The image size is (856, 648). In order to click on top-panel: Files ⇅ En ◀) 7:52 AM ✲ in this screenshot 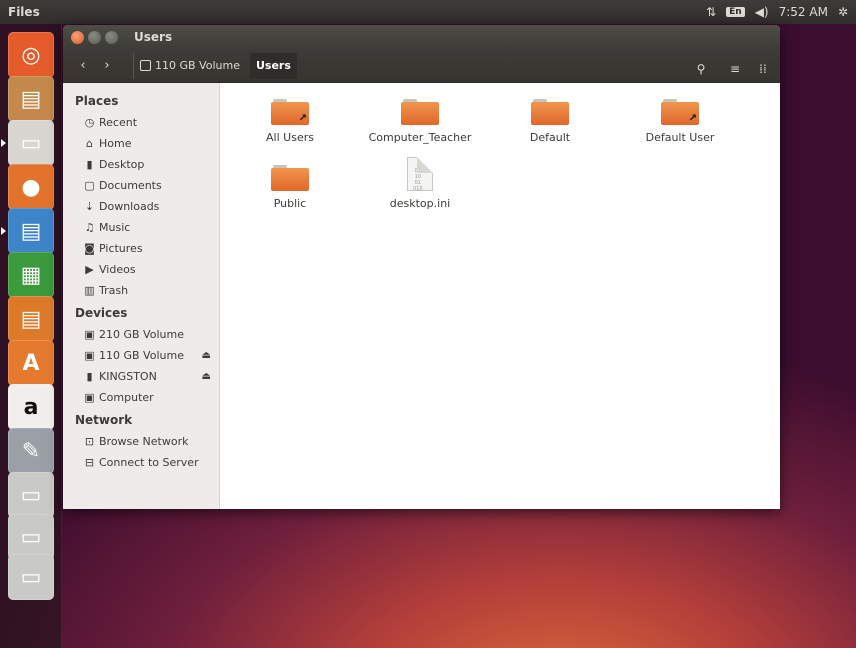, I will do `click(428, 12)`.